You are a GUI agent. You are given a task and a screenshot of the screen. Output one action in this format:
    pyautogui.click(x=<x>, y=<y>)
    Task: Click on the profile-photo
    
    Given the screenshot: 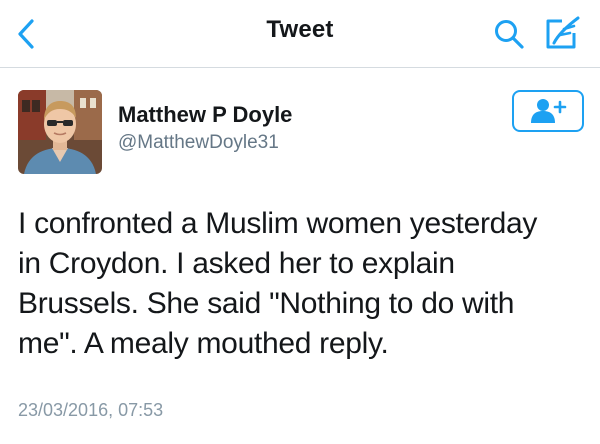 What is the action you would take?
    pyautogui.click(x=60, y=132)
    